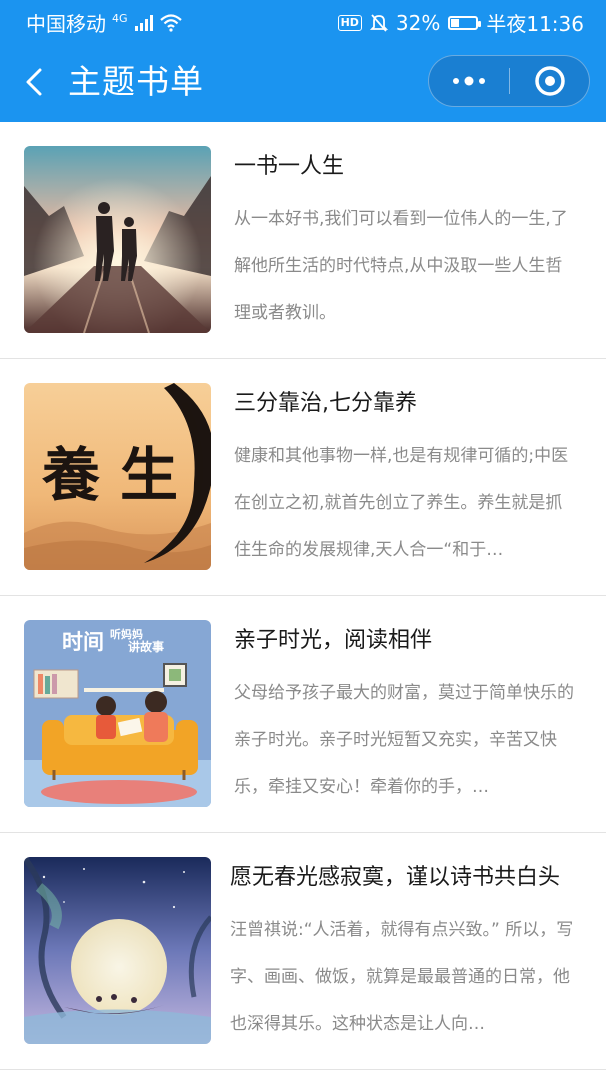 Image resolution: width=606 pixels, height=1078 pixels. Describe the element at coordinates (349, 22) in the screenshot. I see `hd-badge: HD` at that location.